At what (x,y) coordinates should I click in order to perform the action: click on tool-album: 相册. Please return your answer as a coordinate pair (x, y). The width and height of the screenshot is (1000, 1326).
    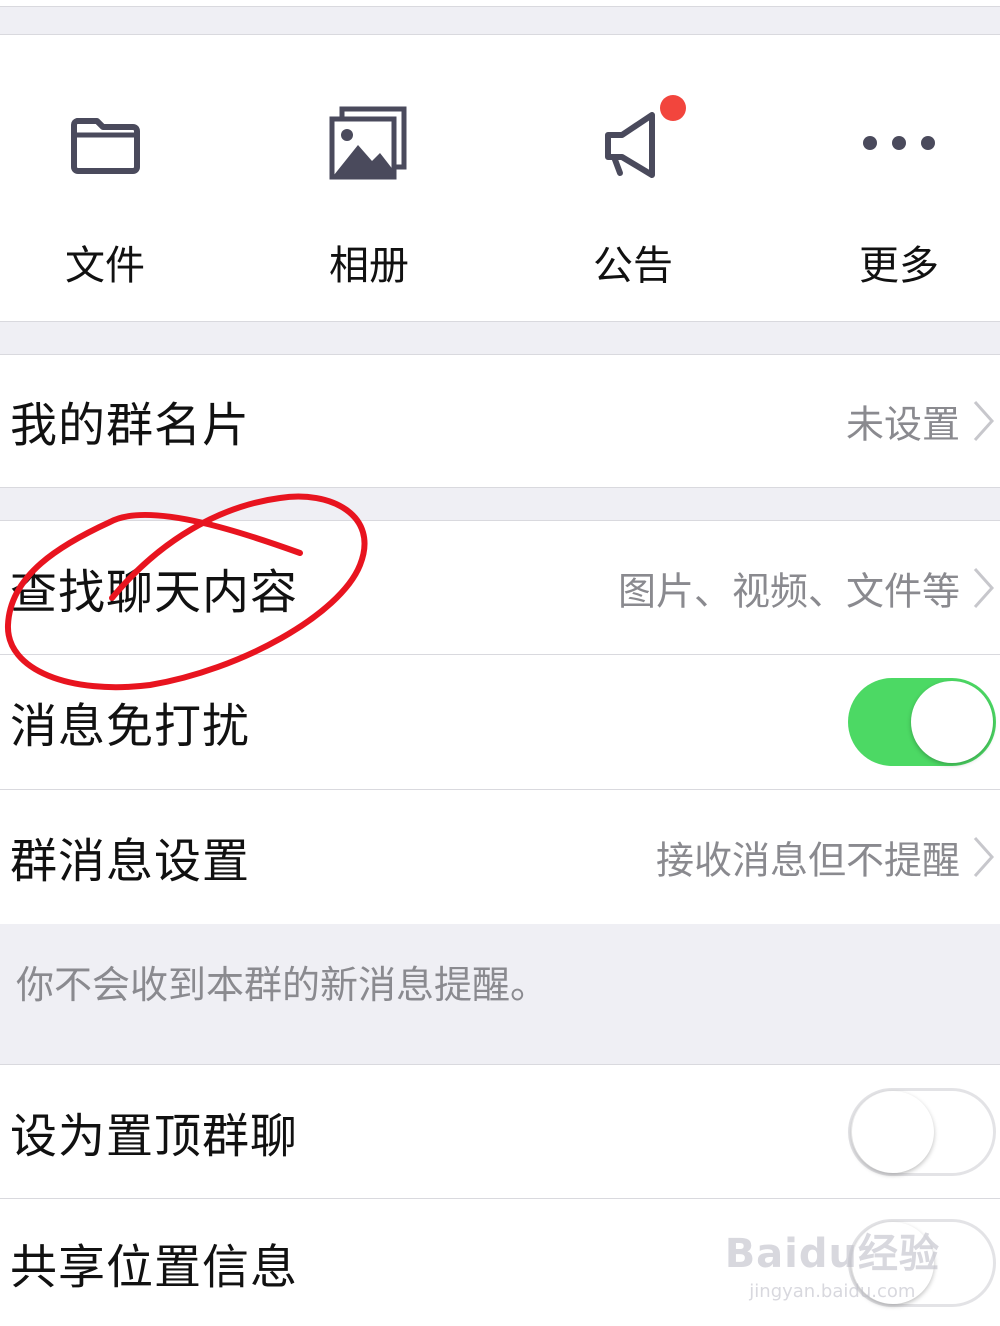
    Looking at the image, I should click on (369, 179).